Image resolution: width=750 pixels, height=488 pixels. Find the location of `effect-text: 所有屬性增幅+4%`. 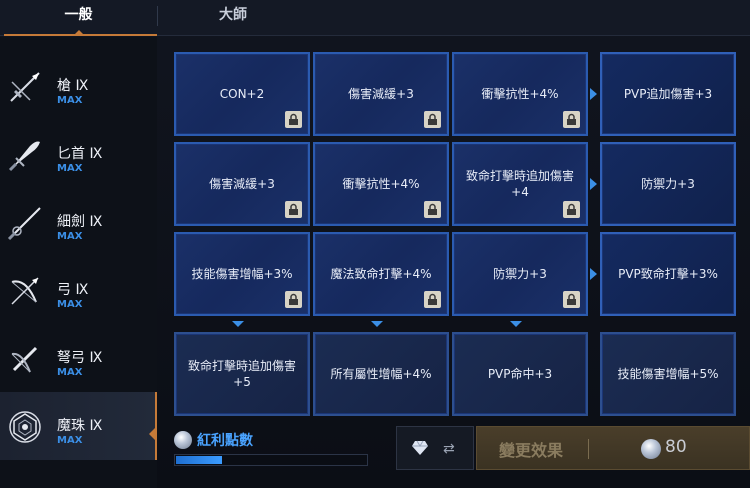

effect-text: 所有屬性增幅+4% is located at coordinates (381, 374).